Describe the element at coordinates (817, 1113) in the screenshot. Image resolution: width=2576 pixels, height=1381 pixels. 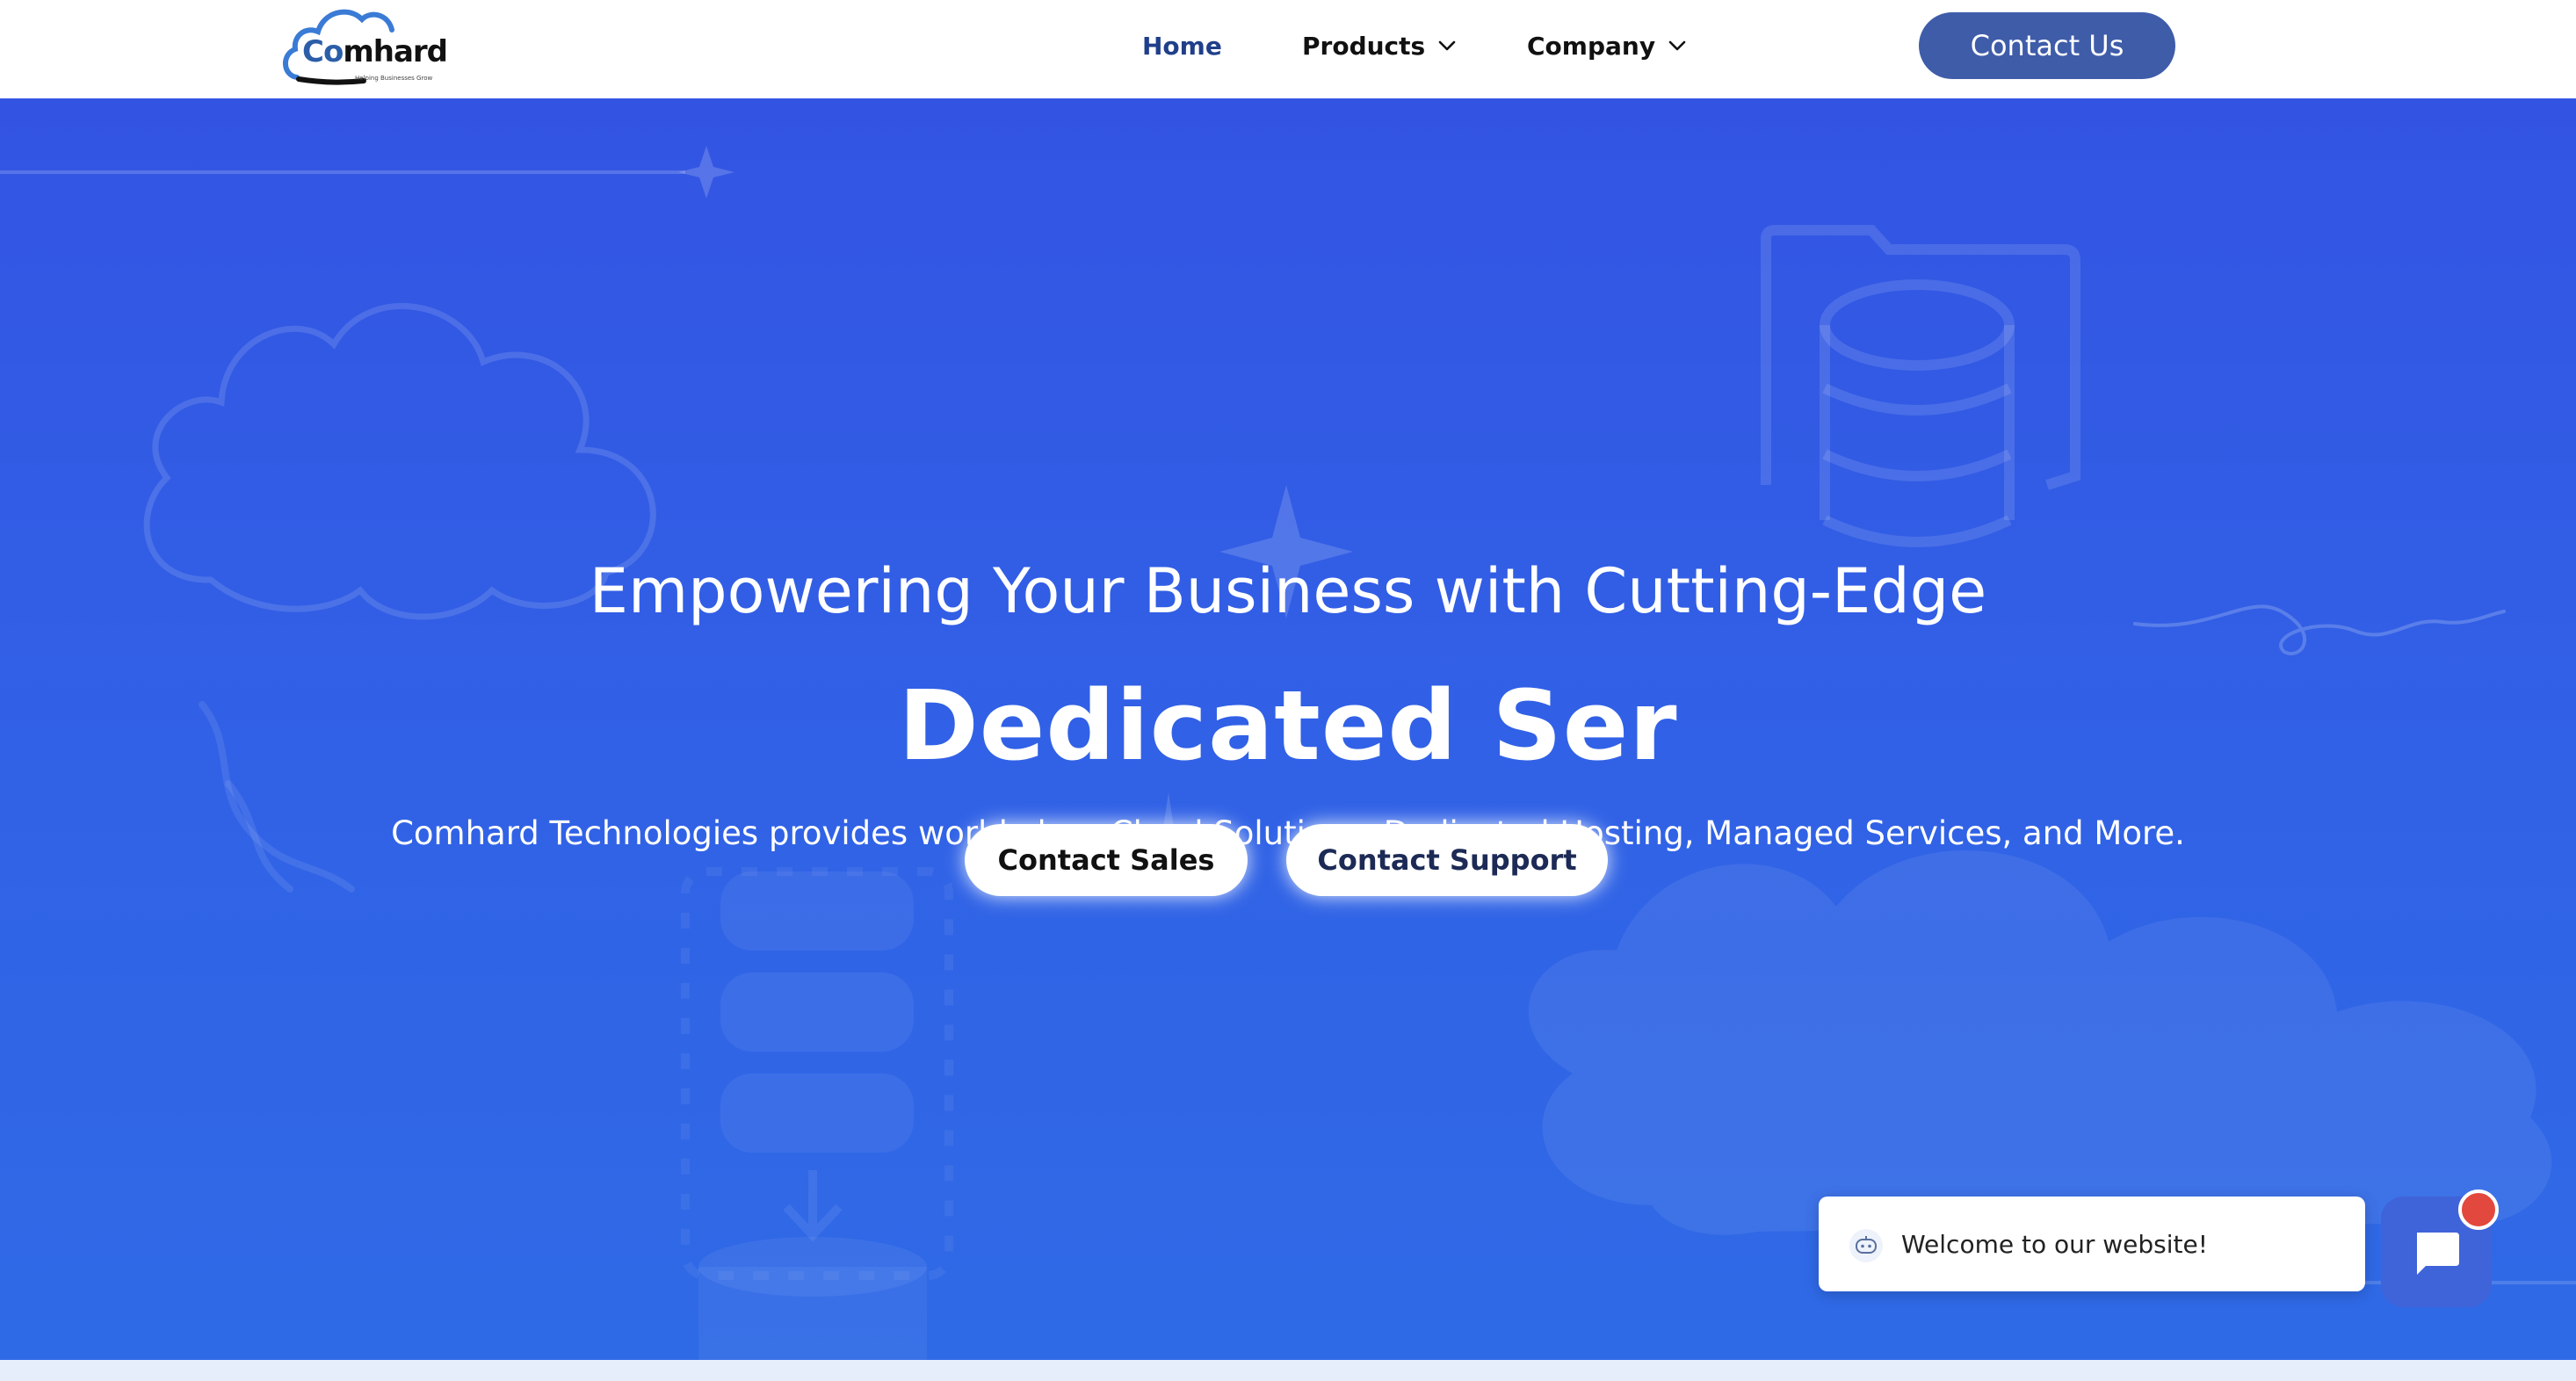
I see `server-rack-icon` at that location.